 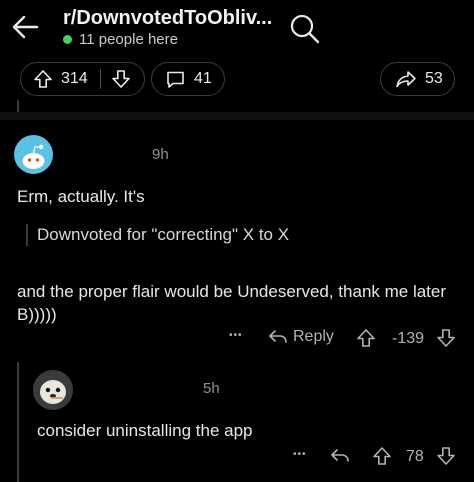 I want to click on snoo-avatar-icon, so click(x=33, y=156).